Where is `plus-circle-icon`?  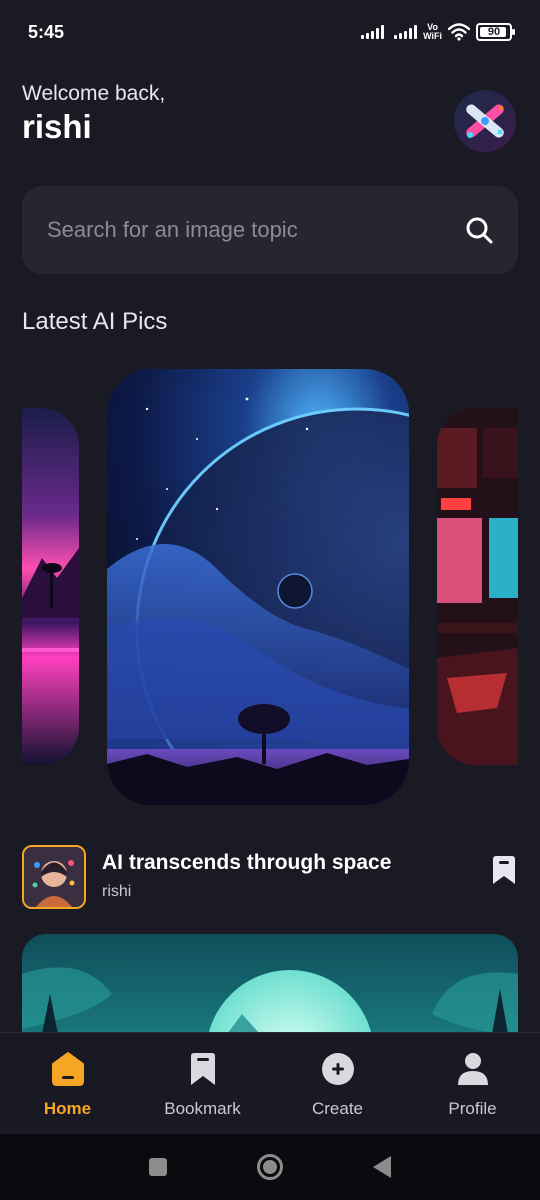
plus-circle-icon is located at coordinates (337, 1069).